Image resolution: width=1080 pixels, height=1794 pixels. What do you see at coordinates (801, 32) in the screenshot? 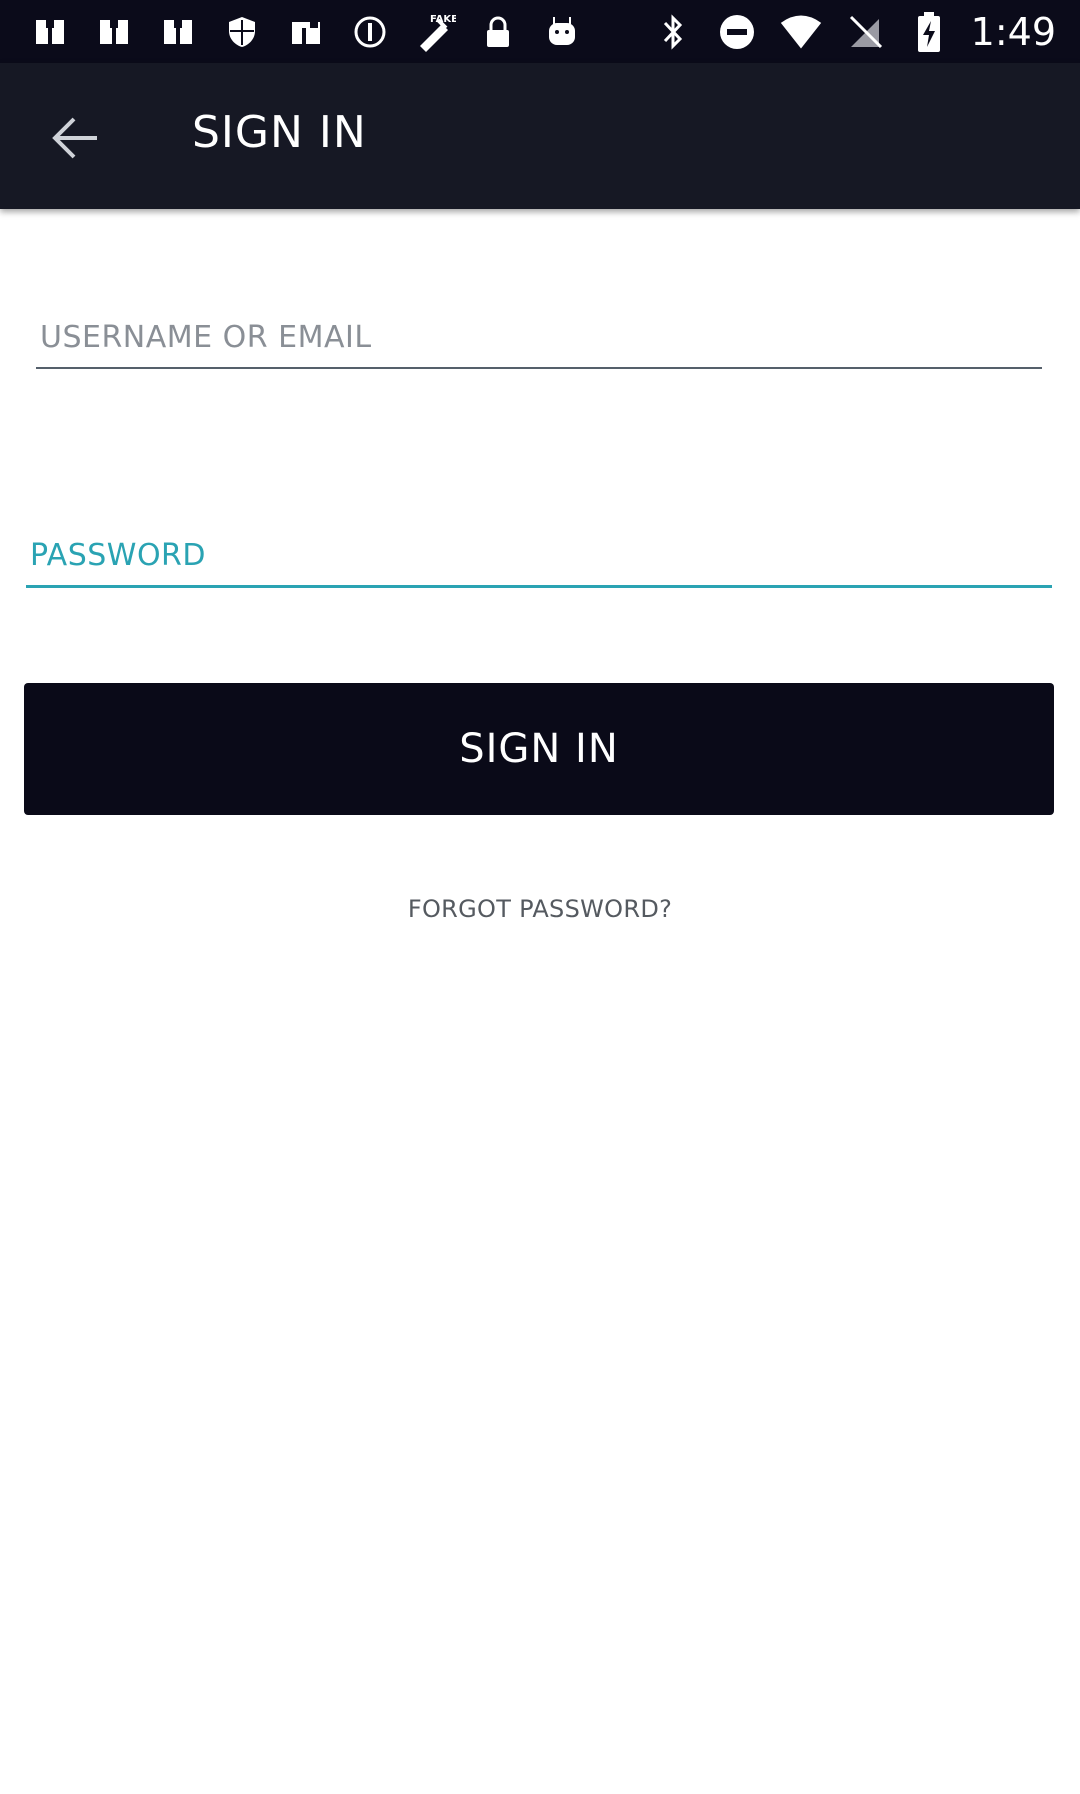
I see `wifi-icon` at bounding box center [801, 32].